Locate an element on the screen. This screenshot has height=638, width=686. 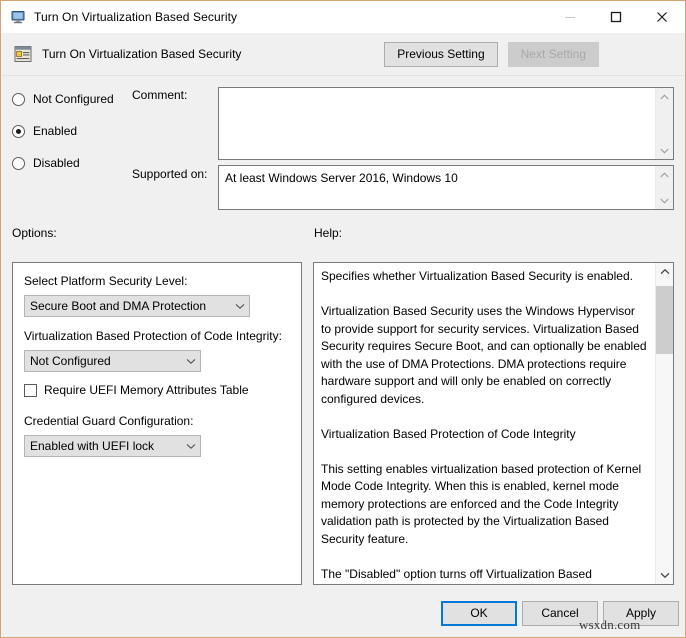
code-integrity-dropdown: Not Configured is located at coordinates (112, 361).